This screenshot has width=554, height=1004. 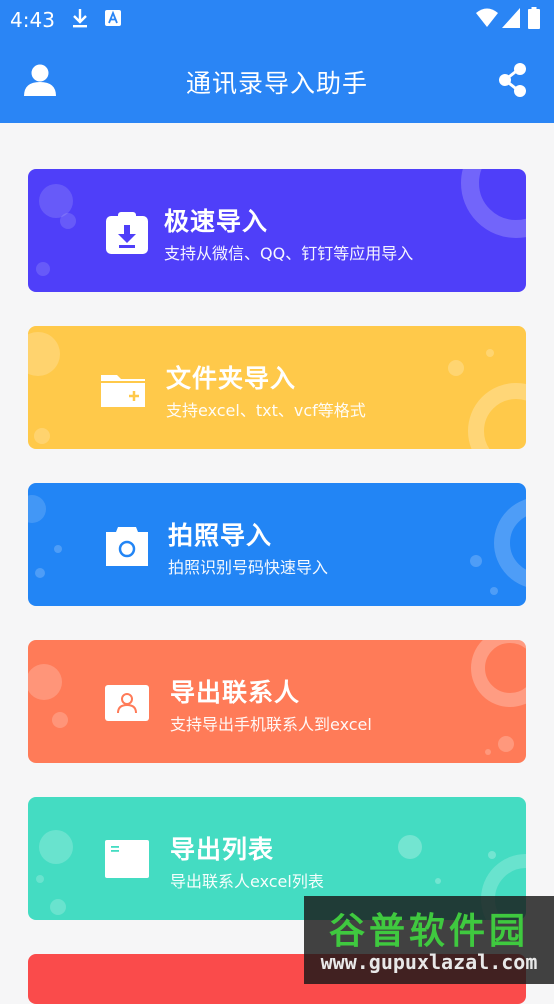 What do you see at coordinates (276, 83) in the screenshot?
I see `page-title: 通讯录导入助手` at bounding box center [276, 83].